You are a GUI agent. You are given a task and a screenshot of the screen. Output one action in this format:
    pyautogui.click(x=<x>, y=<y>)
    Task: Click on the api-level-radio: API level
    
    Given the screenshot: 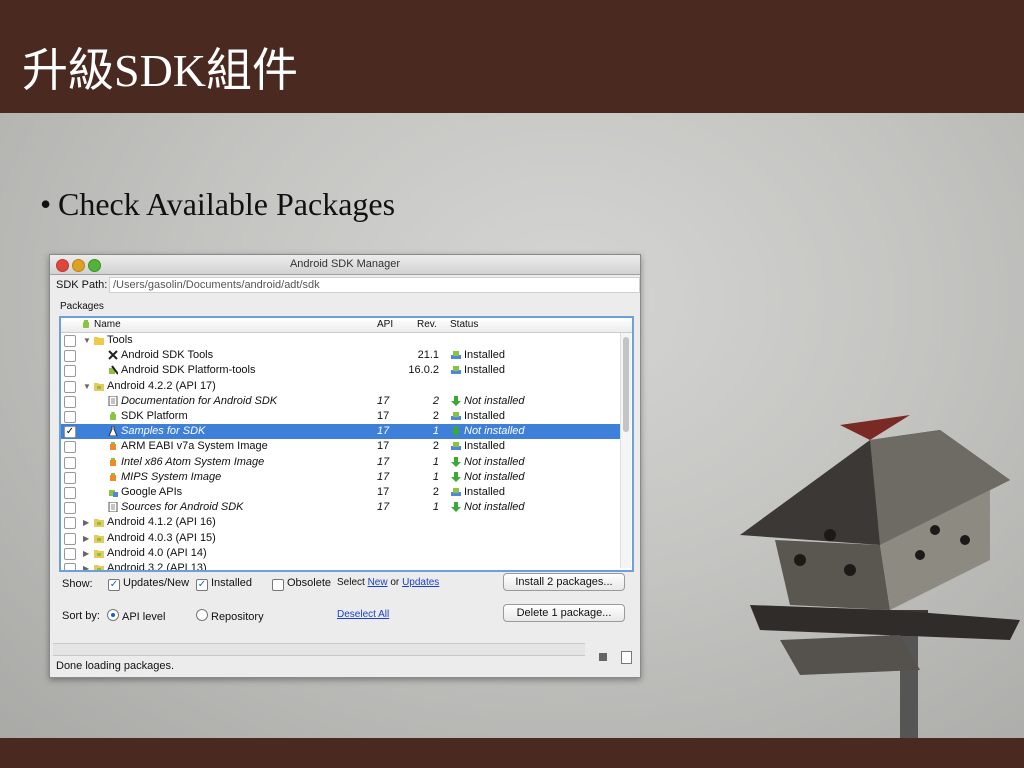 What is the action you would take?
    pyautogui.click(x=136, y=616)
    